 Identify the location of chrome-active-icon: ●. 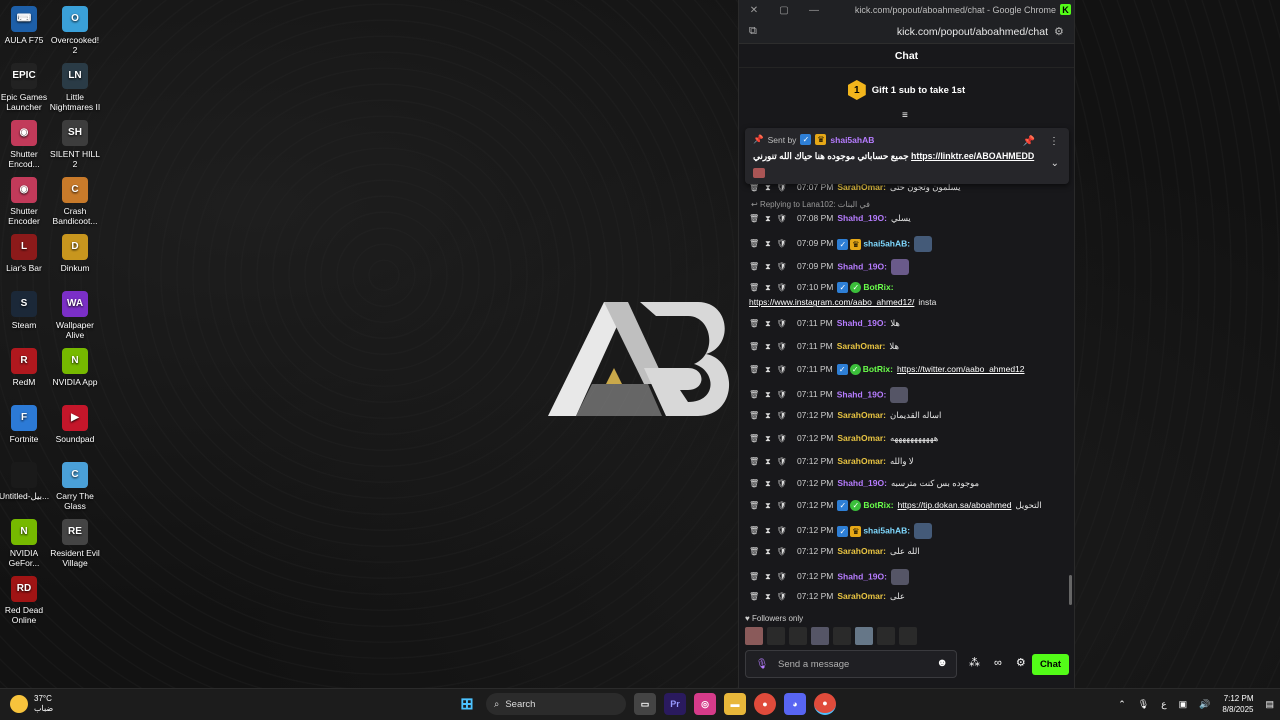
(825, 704).